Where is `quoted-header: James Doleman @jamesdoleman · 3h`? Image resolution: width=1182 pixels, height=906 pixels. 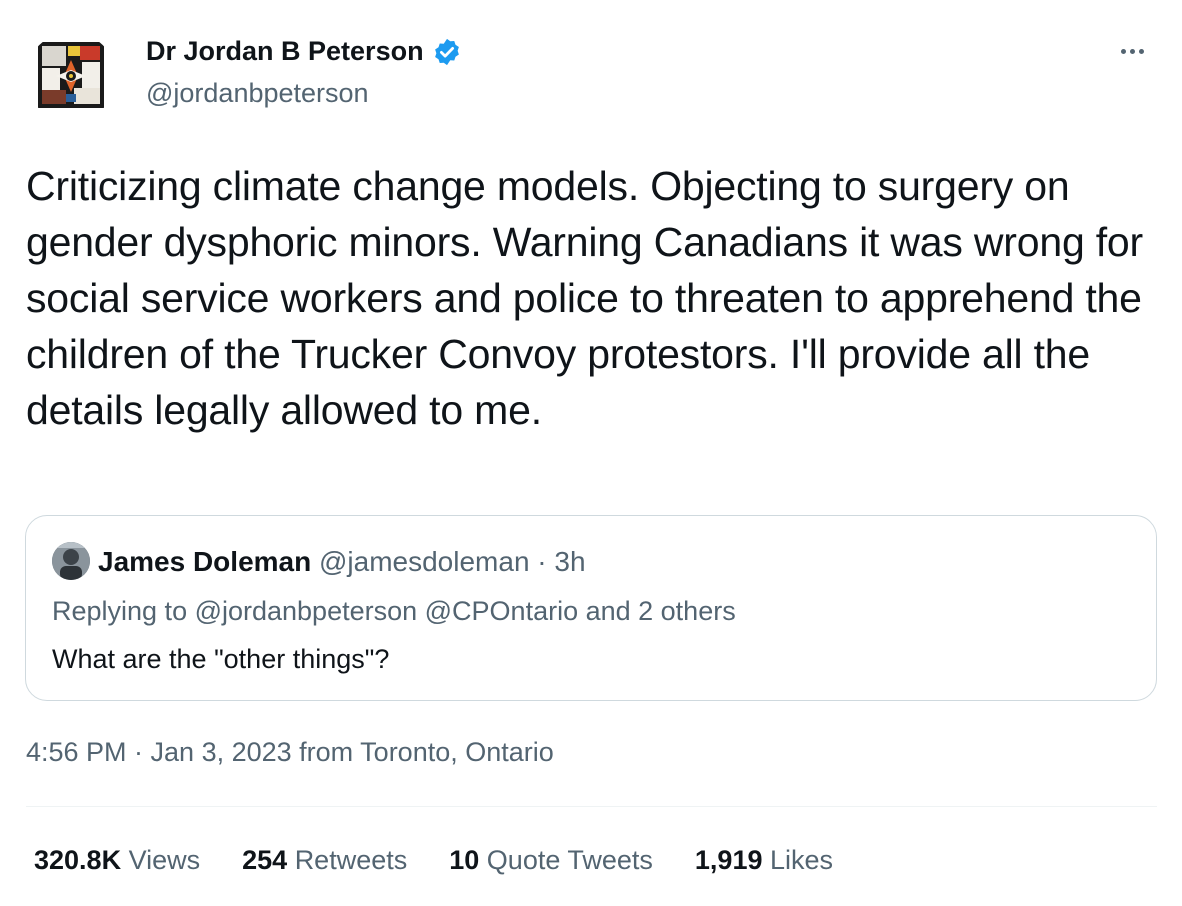 quoted-header: James Doleman @jamesdoleman · 3h is located at coordinates (342, 562).